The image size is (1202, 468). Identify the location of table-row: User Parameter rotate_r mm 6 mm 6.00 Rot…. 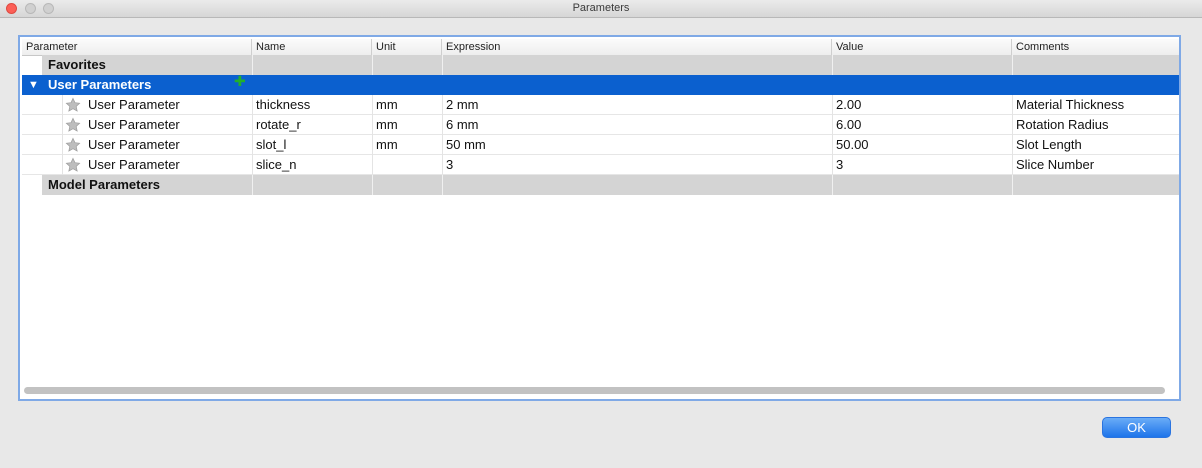
(600, 125).